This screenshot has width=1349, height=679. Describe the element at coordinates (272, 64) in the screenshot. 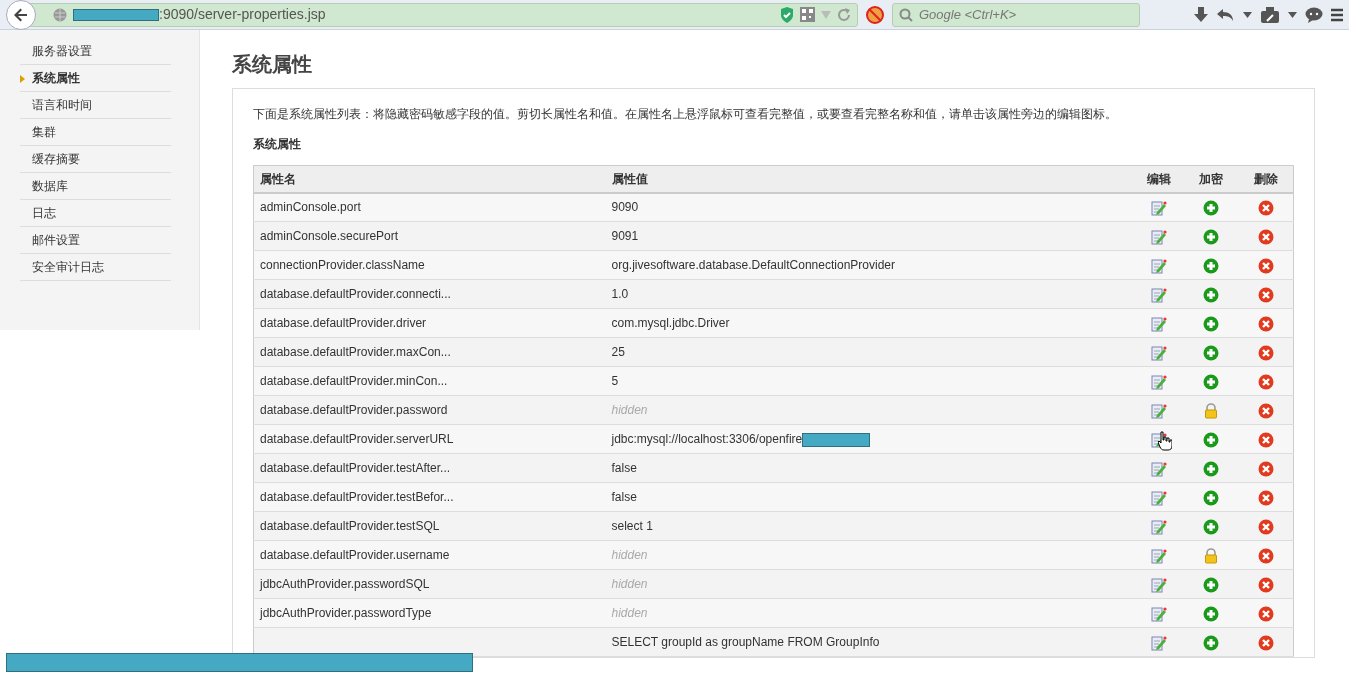

I see `page-title: 系统属性` at that location.